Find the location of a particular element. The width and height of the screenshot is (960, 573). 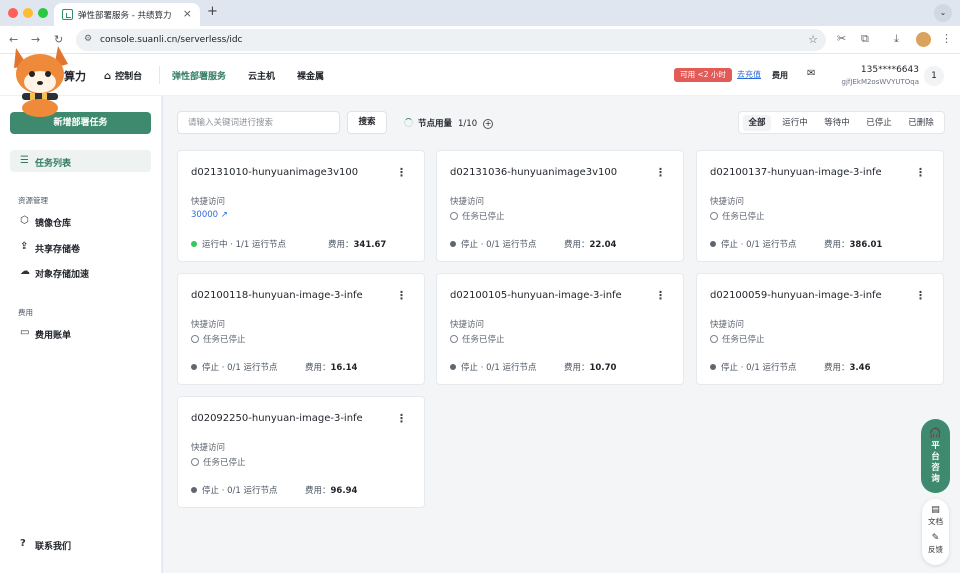

close-window-button is located at coordinates (13, 13).